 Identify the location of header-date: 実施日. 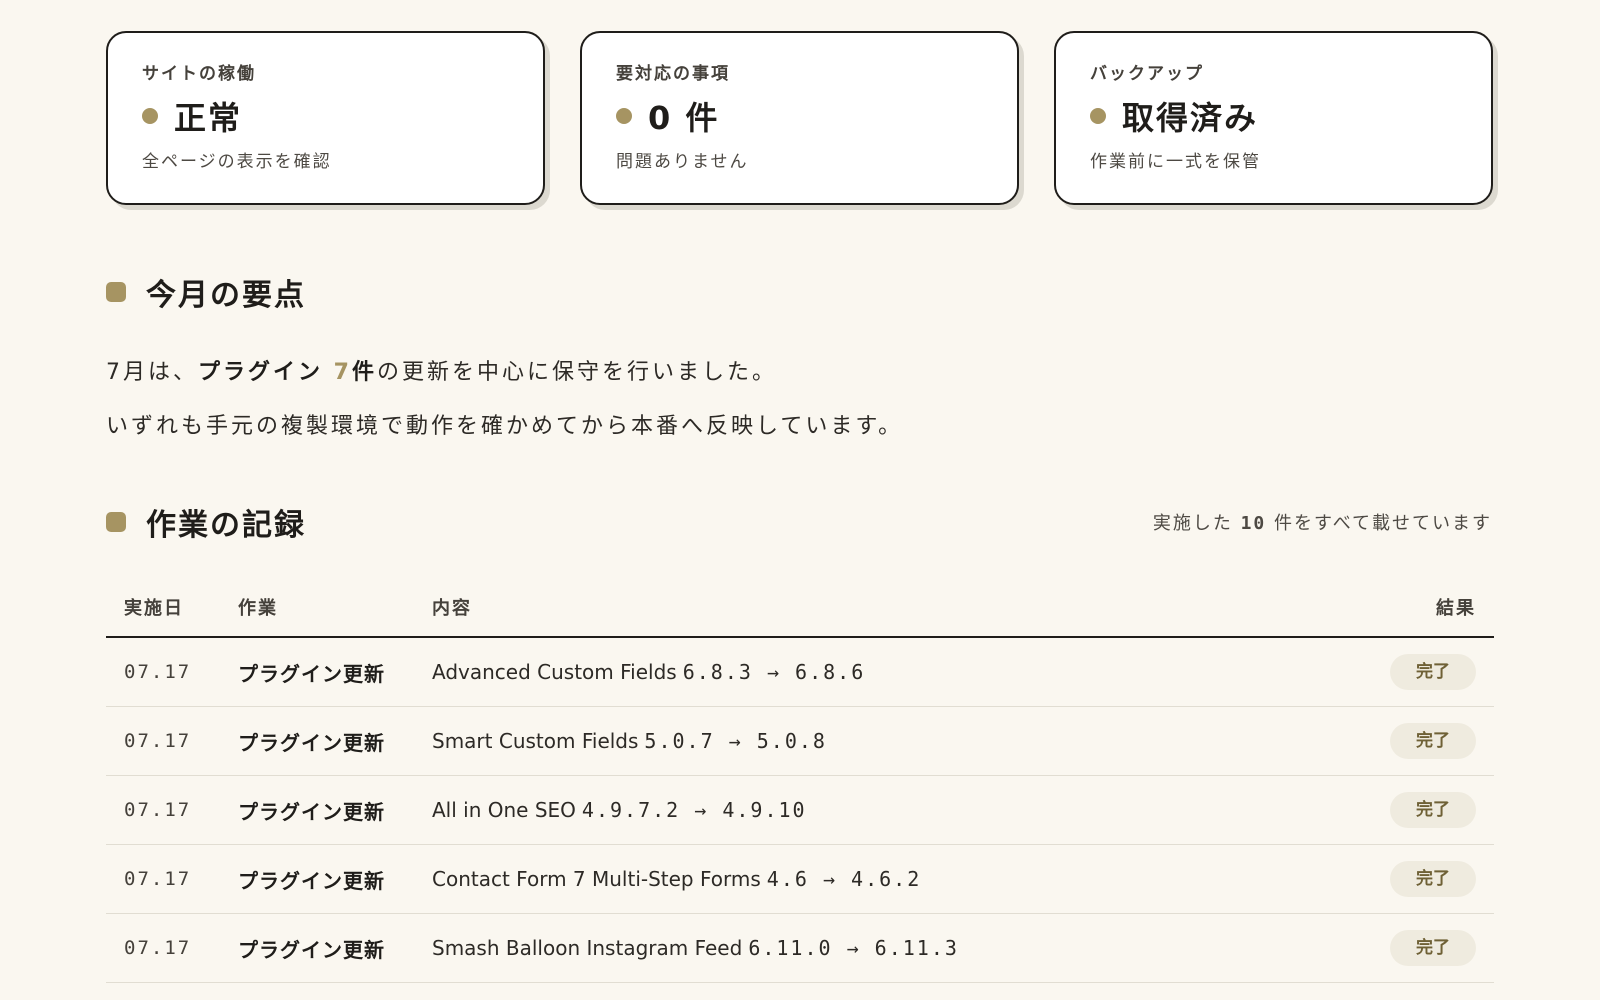
(163, 608).